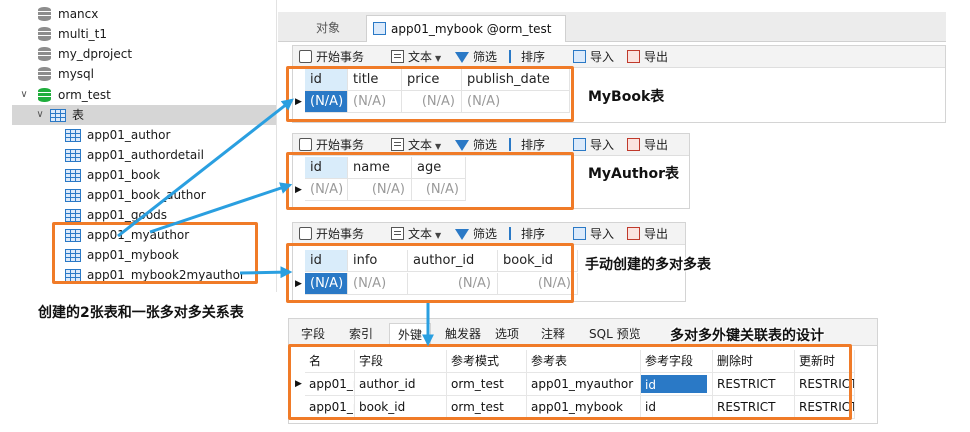  Describe the element at coordinates (648, 265) in the screenshot. I see `note-m2m: 手动创建的多对多表` at that location.